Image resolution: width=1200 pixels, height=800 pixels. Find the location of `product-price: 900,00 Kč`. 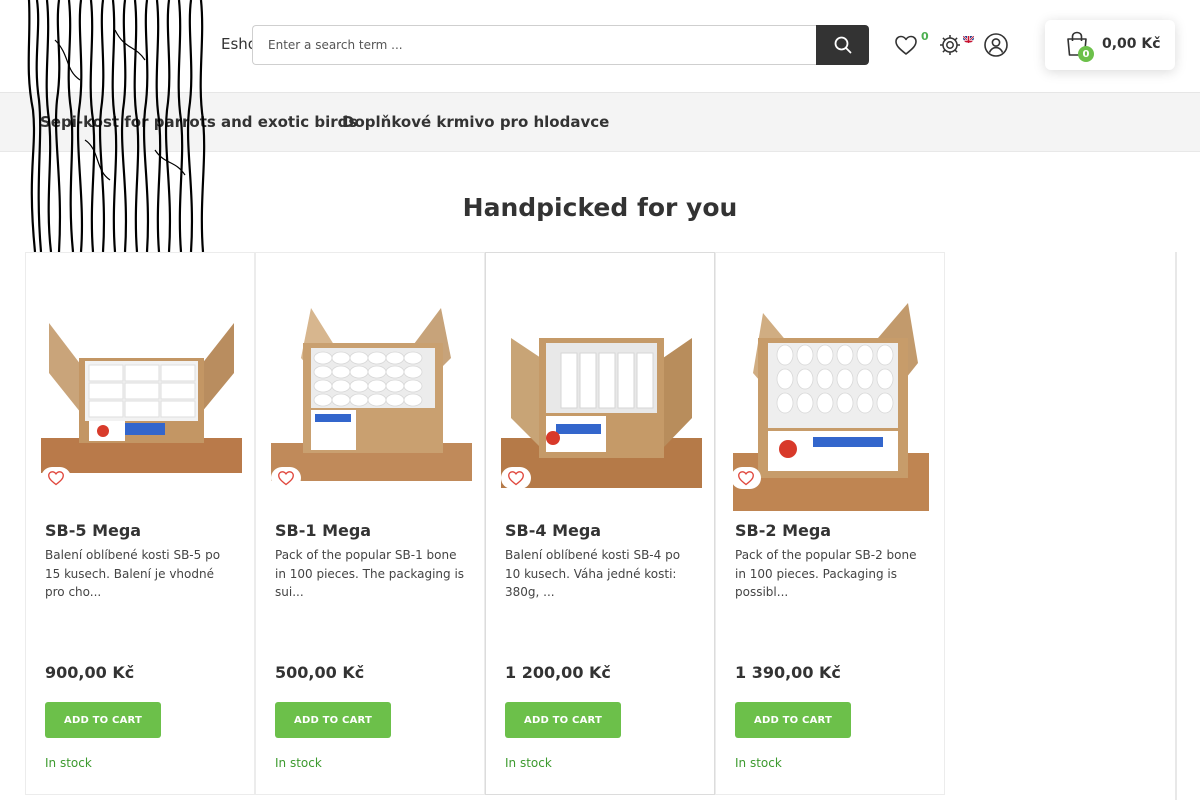

product-price: 900,00 Kč is located at coordinates (90, 672).